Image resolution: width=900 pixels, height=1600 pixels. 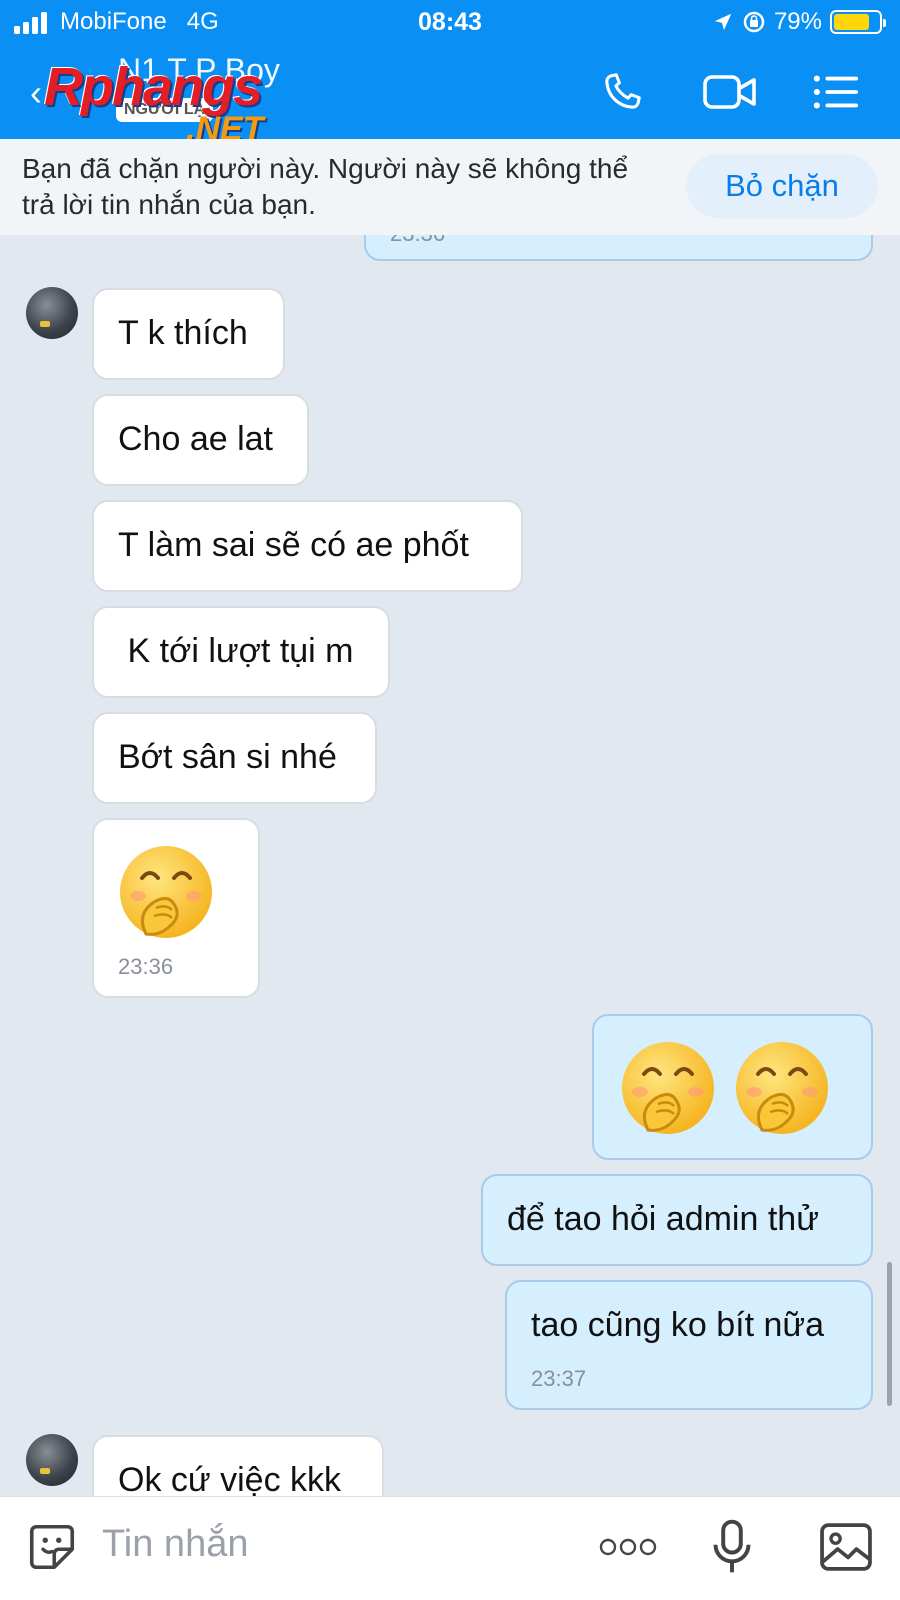 I want to click on battery-percent: 79%, so click(x=797, y=21).